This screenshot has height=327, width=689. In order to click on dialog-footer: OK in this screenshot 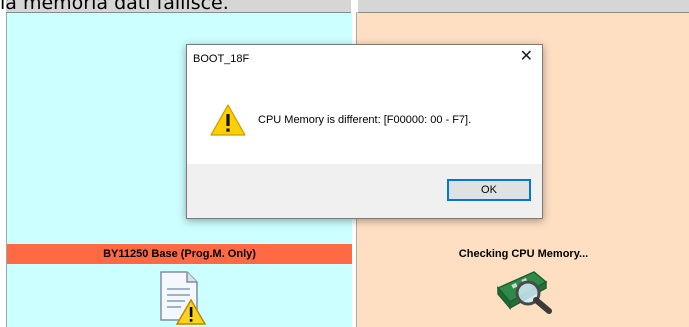, I will do `click(364, 191)`.